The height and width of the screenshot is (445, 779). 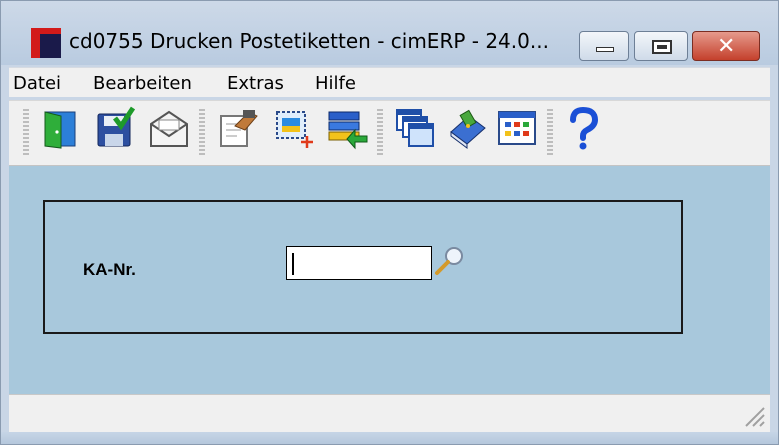 I want to click on maximize-button, so click(x=661, y=46).